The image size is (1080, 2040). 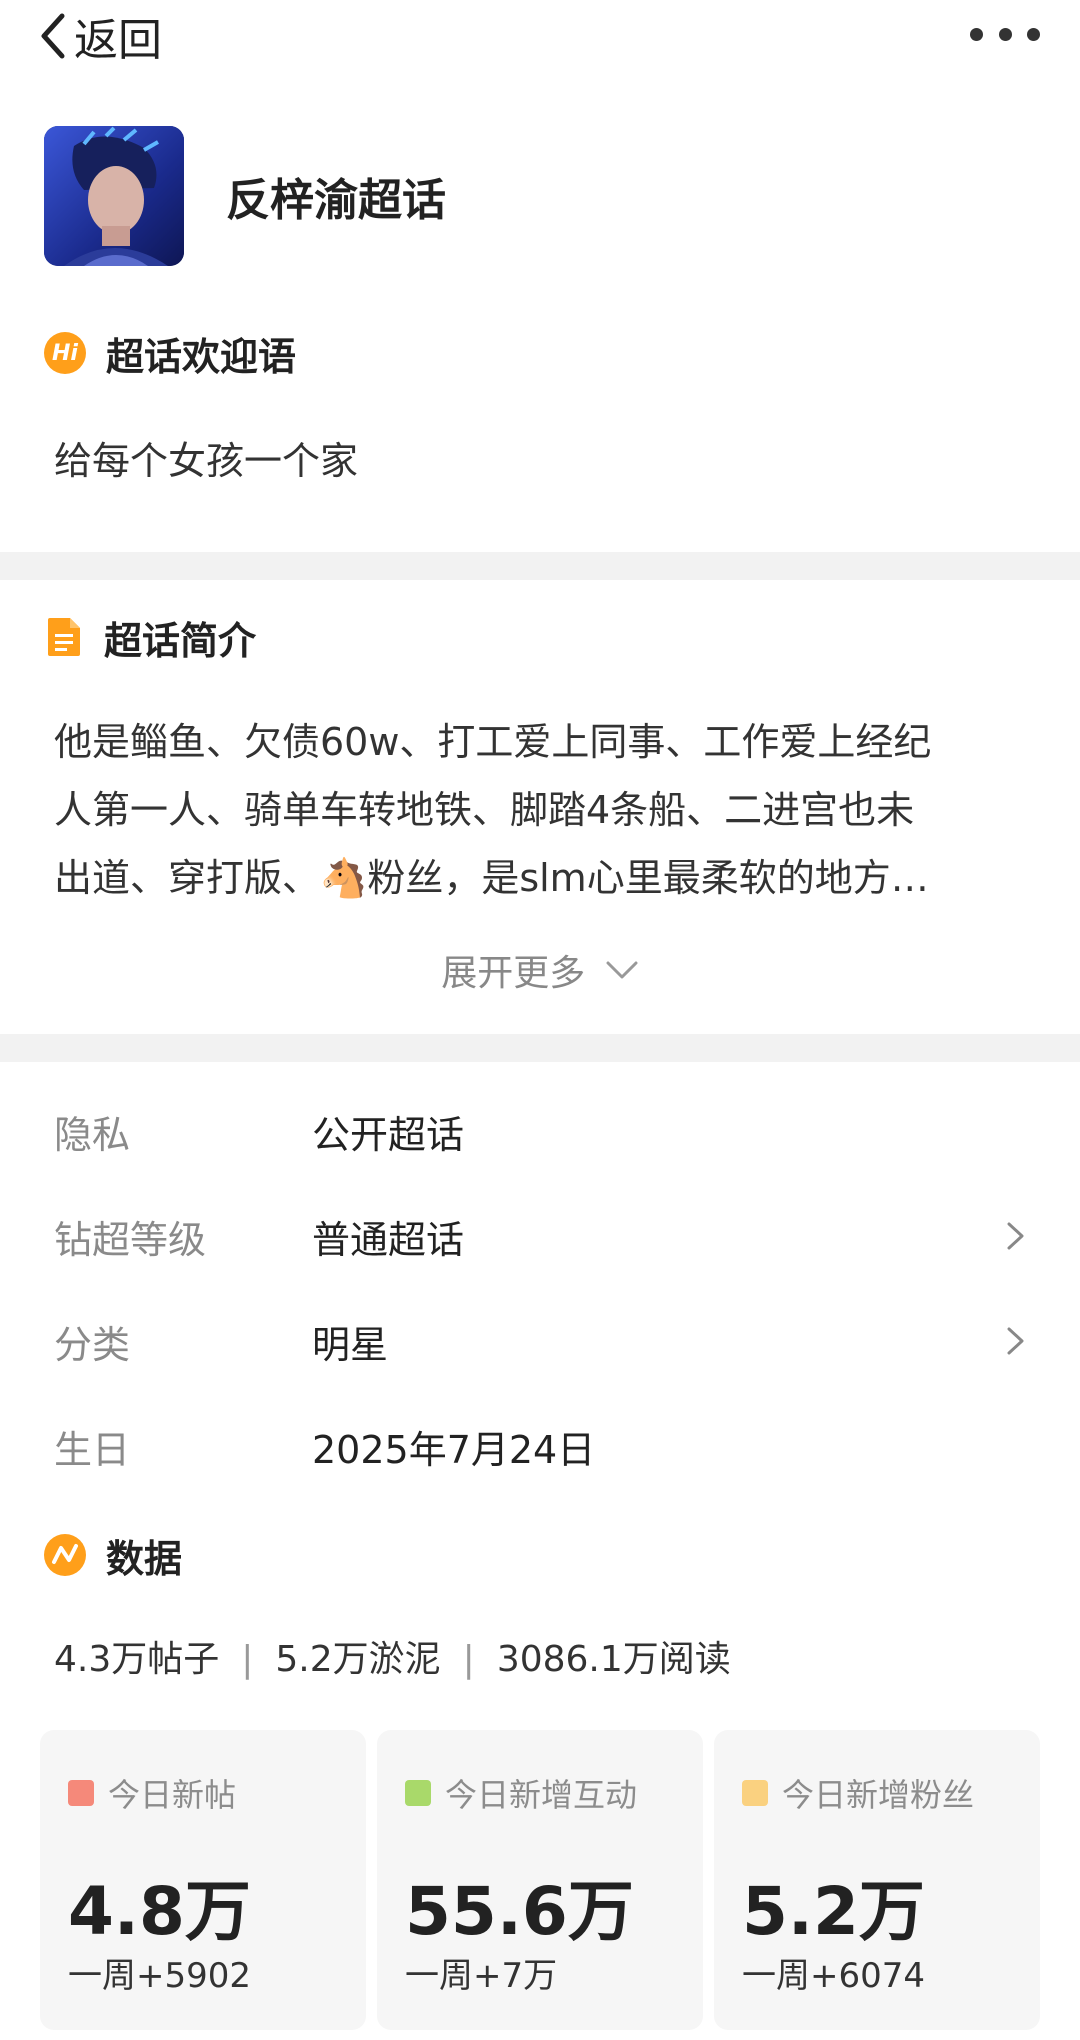 I want to click on reads-count: 3086.1万阅读, so click(x=613, y=1659).